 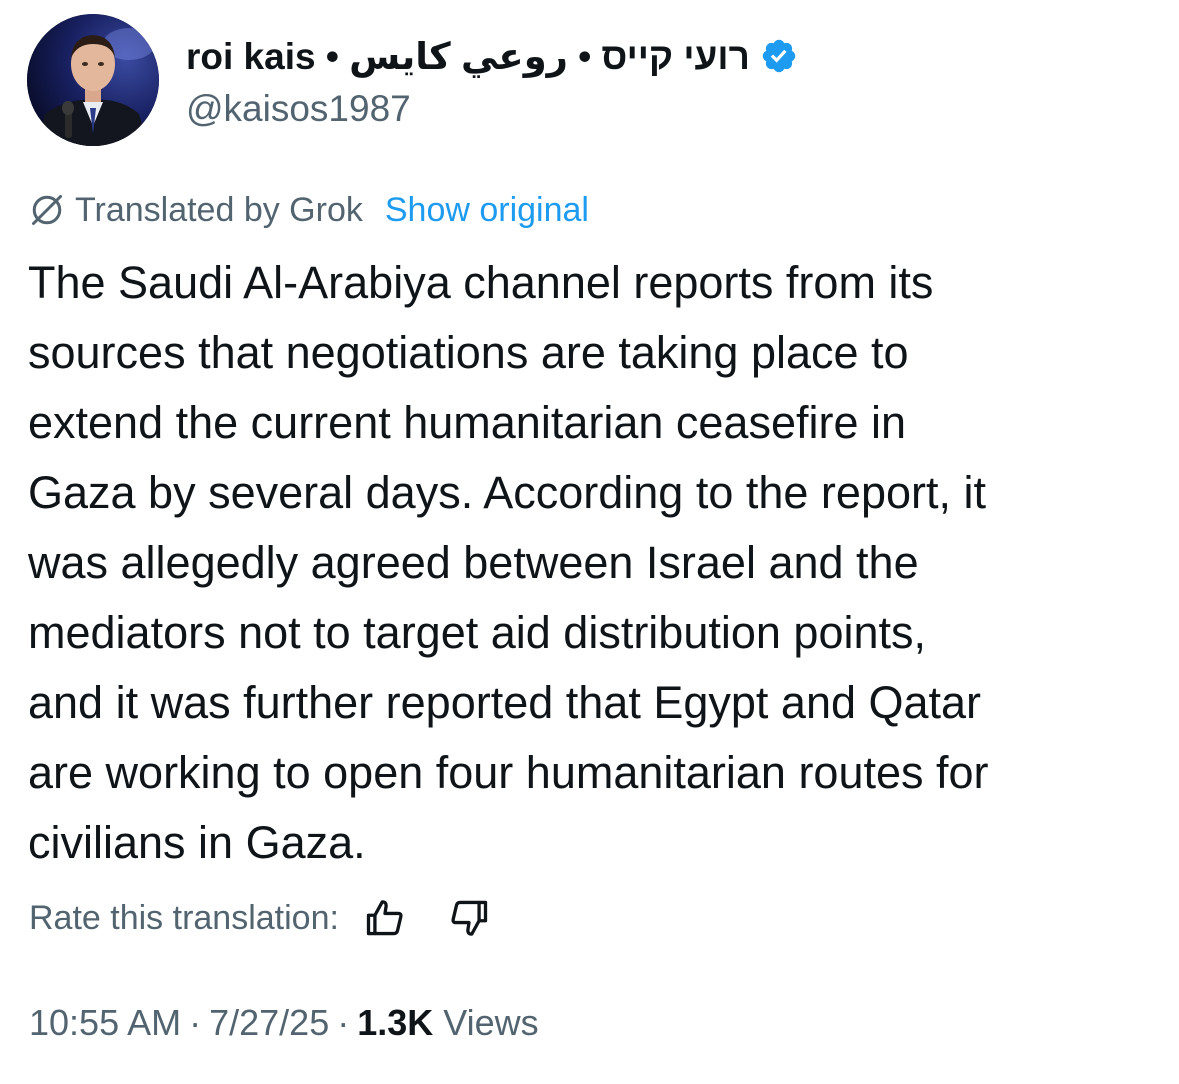 I want to click on thumbs-down-icon, so click(x=469, y=918).